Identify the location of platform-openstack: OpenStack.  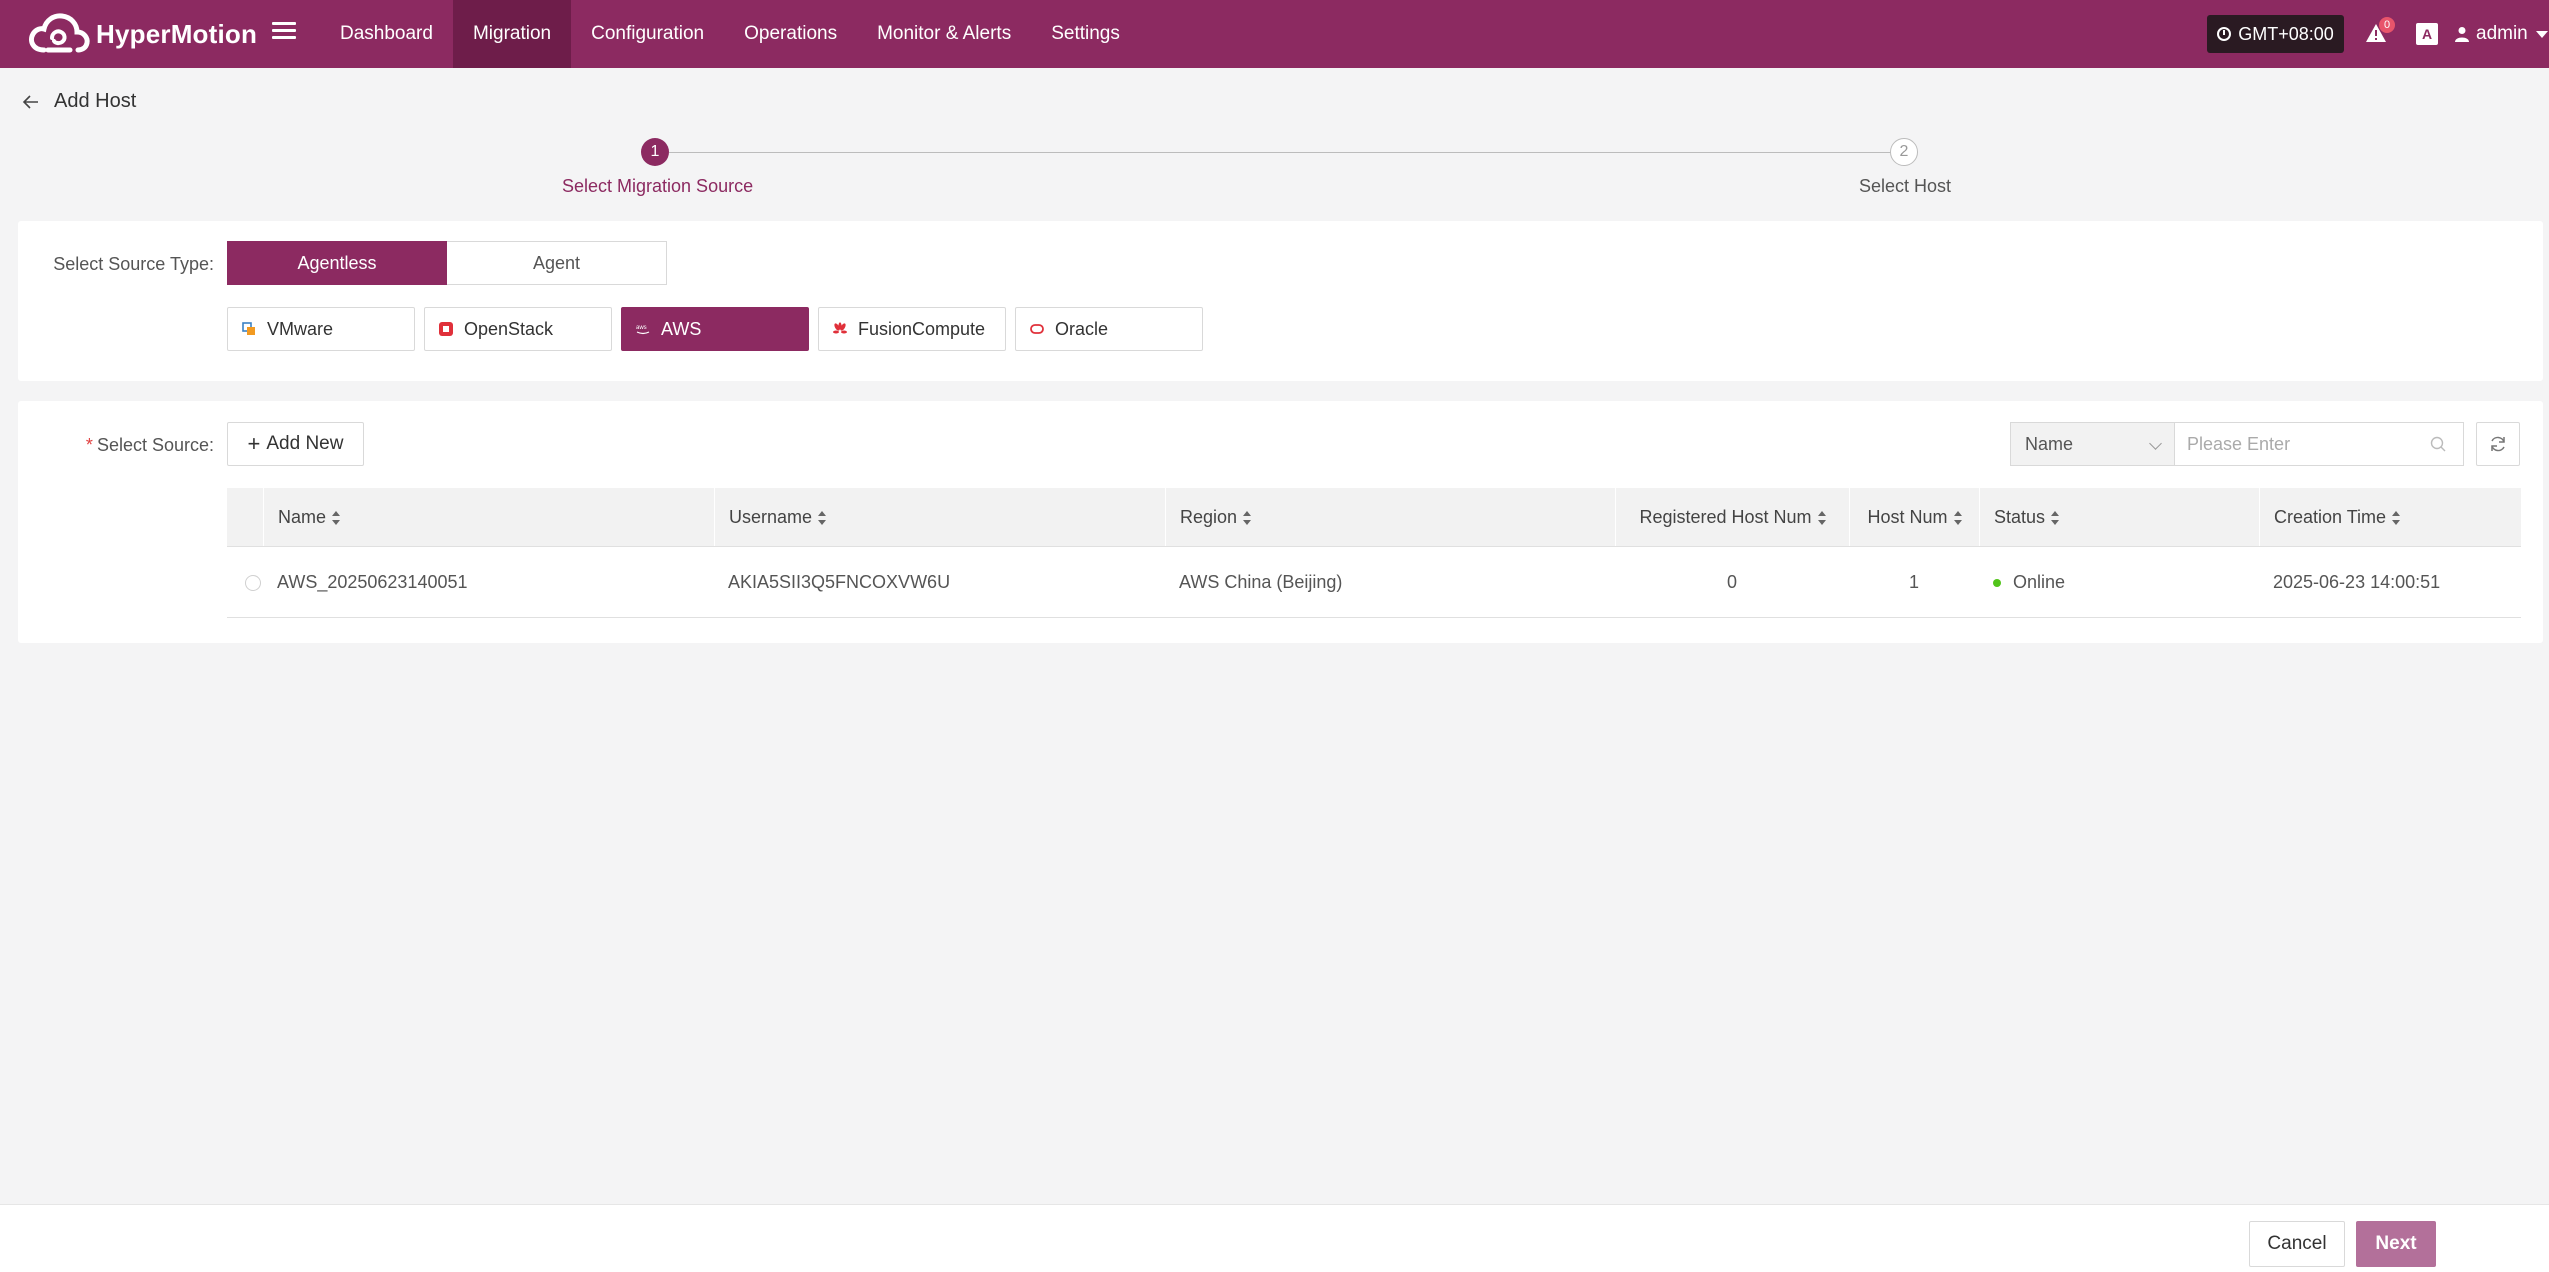
(518, 329).